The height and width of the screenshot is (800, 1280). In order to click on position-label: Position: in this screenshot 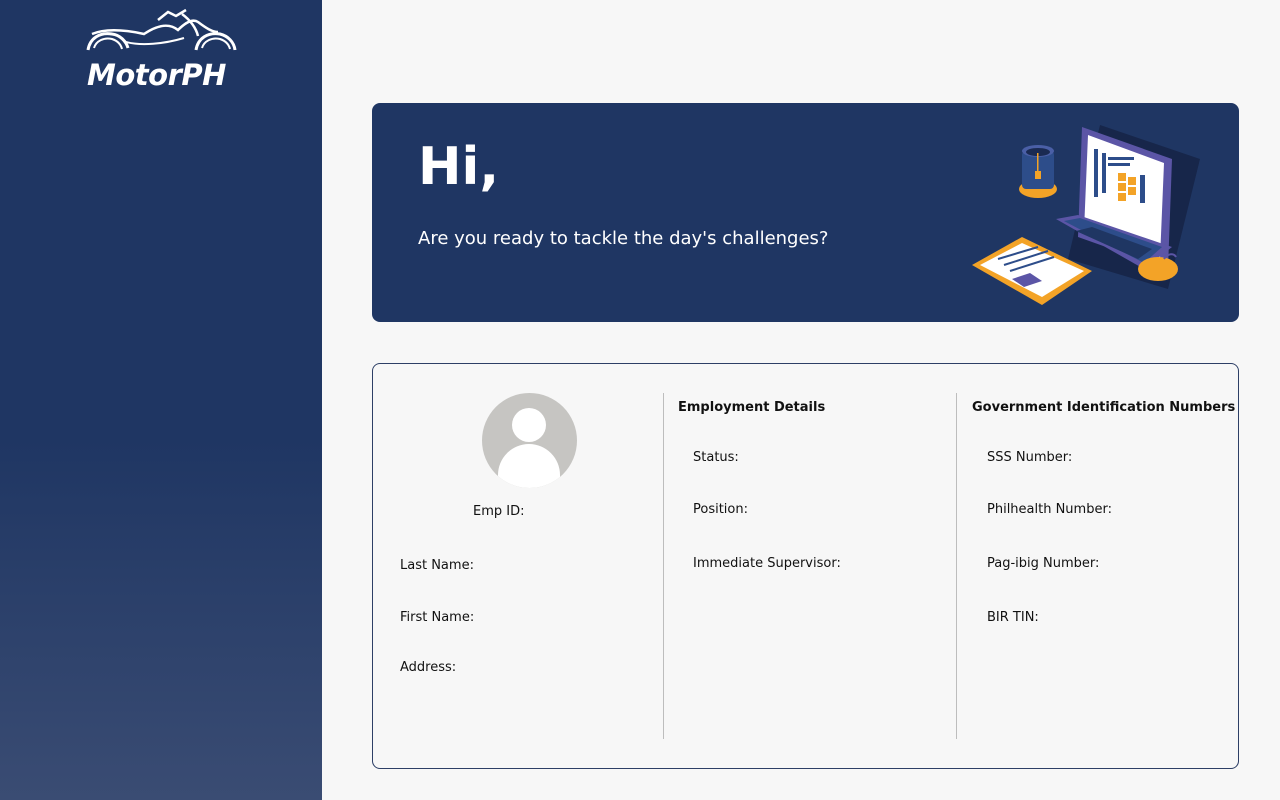, I will do `click(720, 509)`.